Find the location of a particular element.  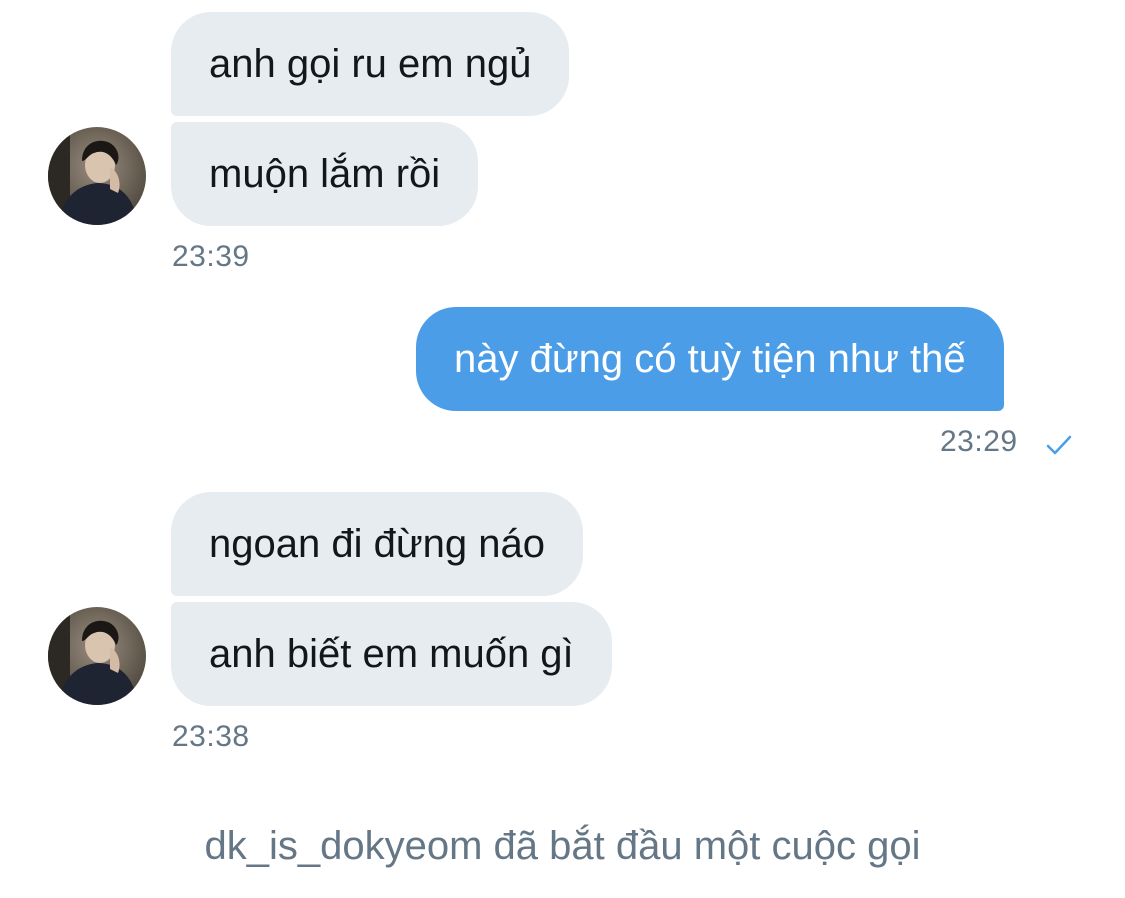

incoming-message: muộn lắm rồi is located at coordinates (325, 174).